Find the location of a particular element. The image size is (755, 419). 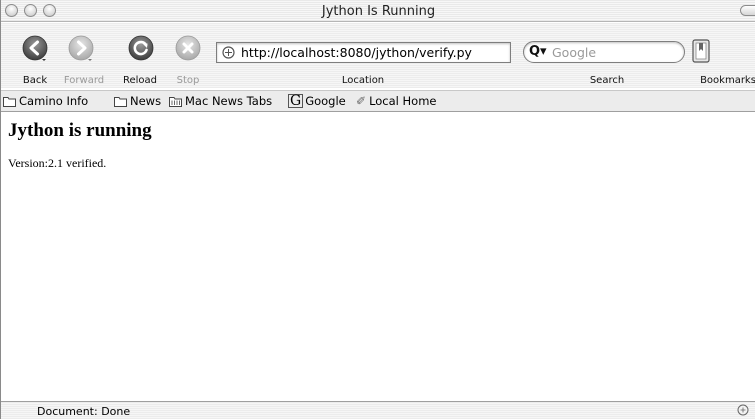

reload-label: Reload is located at coordinates (140, 80).